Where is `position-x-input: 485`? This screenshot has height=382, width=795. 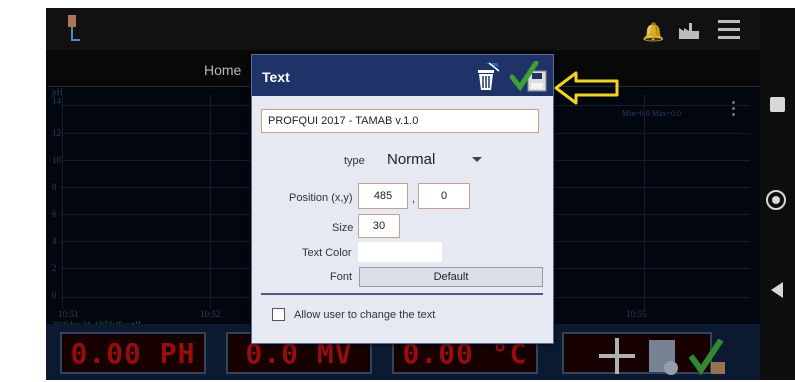
position-x-input: 485 is located at coordinates (383, 196).